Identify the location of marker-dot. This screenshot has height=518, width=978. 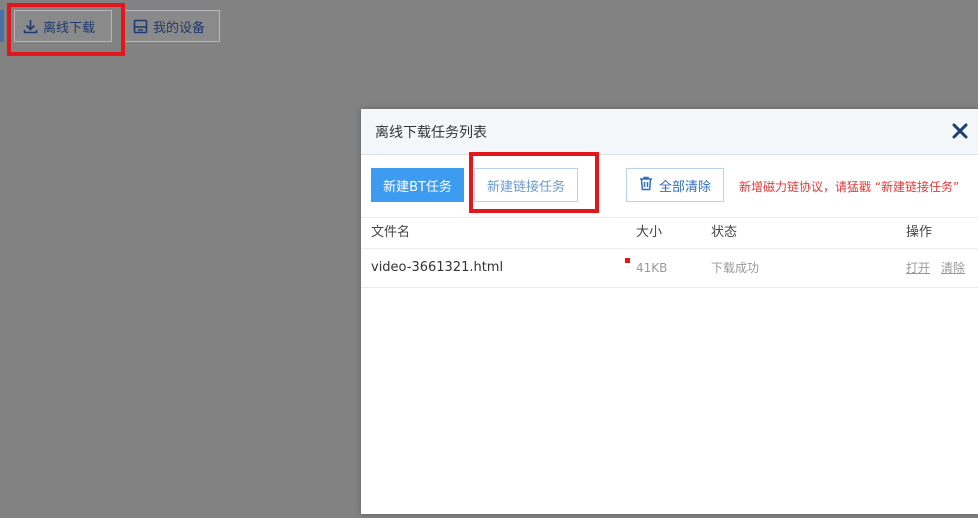
(627, 260).